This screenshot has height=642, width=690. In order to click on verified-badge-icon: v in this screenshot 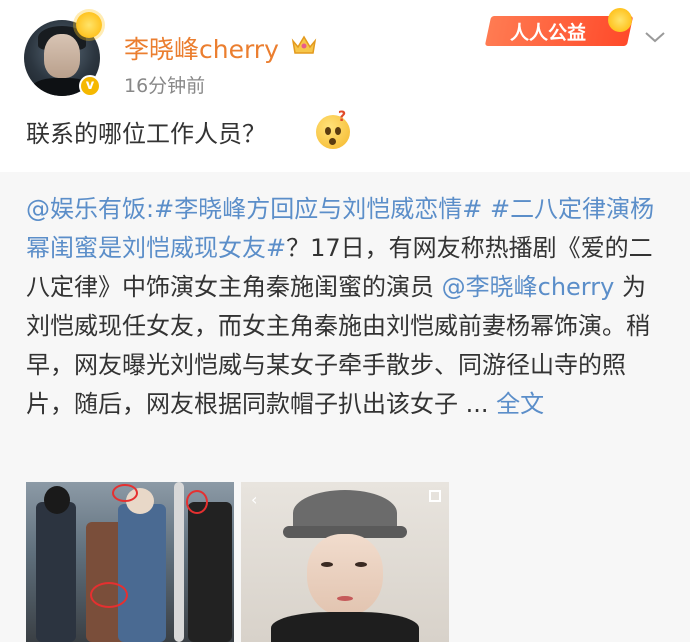, I will do `click(90, 86)`.